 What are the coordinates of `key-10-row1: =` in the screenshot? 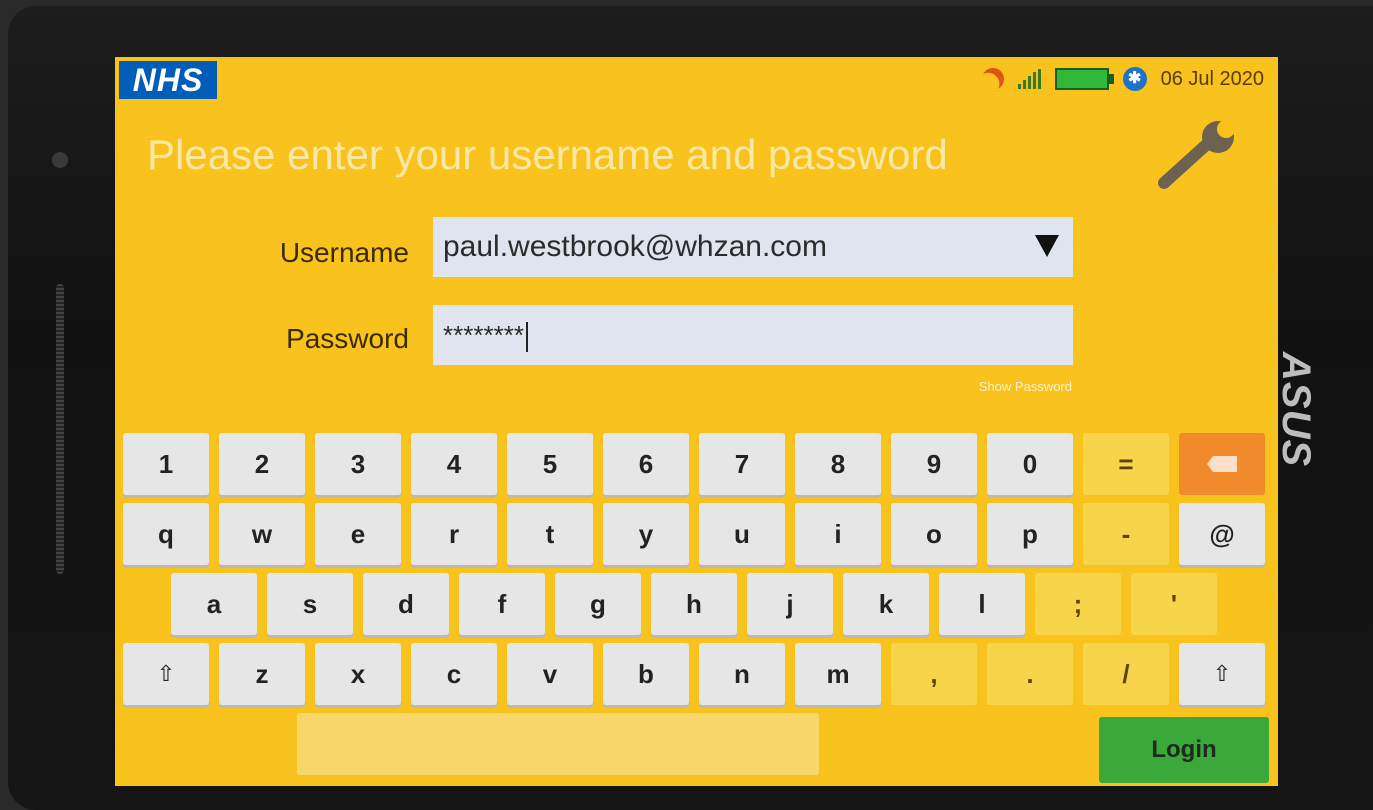 It's located at (1126, 464).